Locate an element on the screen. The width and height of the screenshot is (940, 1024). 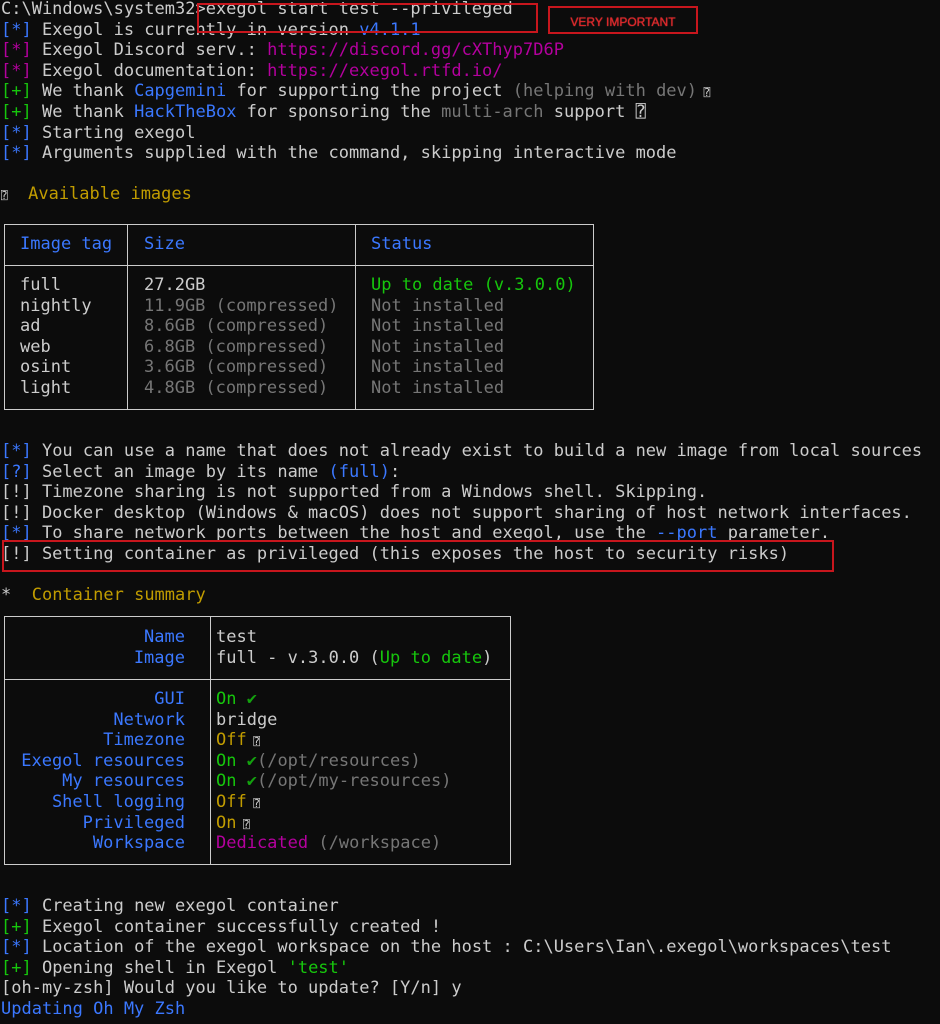
thanks-text-2: for sponsoring the is located at coordinates (339, 111).